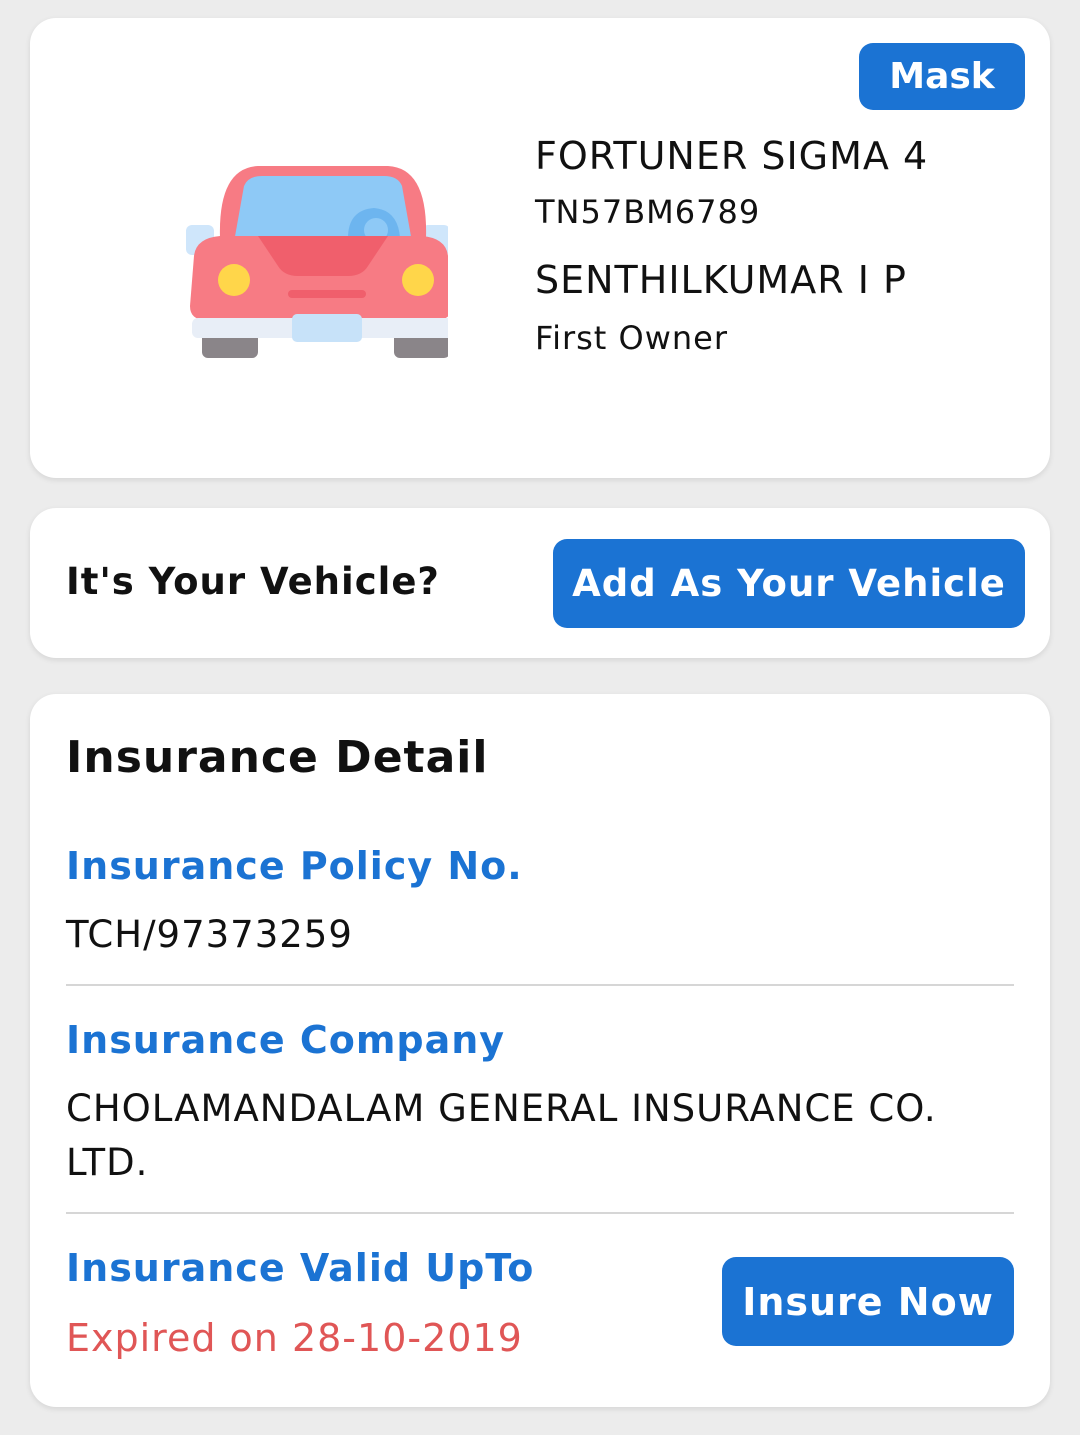  I want to click on vehicle-registration: TN57BM6789, so click(648, 212).